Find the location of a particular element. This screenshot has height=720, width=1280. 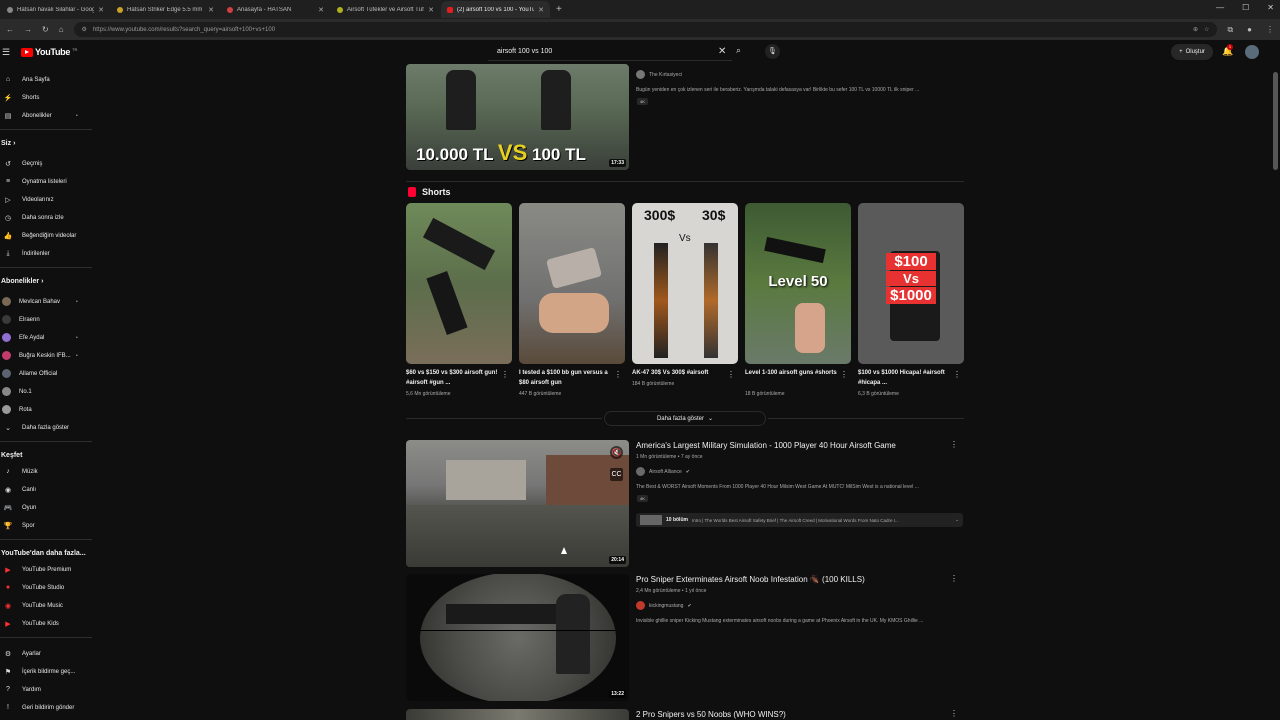

sidebar-show-more: ⌄ Daha fazla göster is located at coordinates (46, 427).